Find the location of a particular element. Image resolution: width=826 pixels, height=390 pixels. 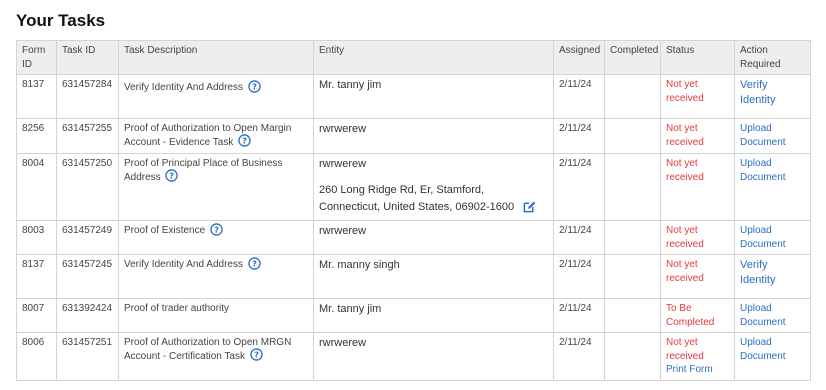

task-id-cell: 631457284 is located at coordinates (87, 96).